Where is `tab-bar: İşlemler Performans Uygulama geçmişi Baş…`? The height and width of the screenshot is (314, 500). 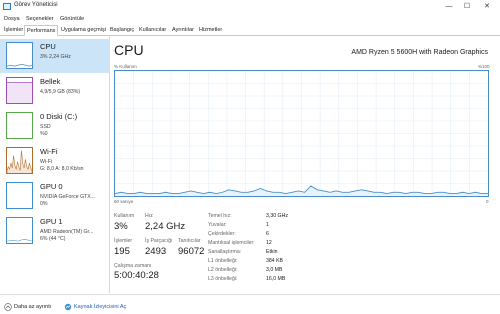
tab-bar: İşlemler Performans Uygulama geçmişi Baş… is located at coordinates (250, 30).